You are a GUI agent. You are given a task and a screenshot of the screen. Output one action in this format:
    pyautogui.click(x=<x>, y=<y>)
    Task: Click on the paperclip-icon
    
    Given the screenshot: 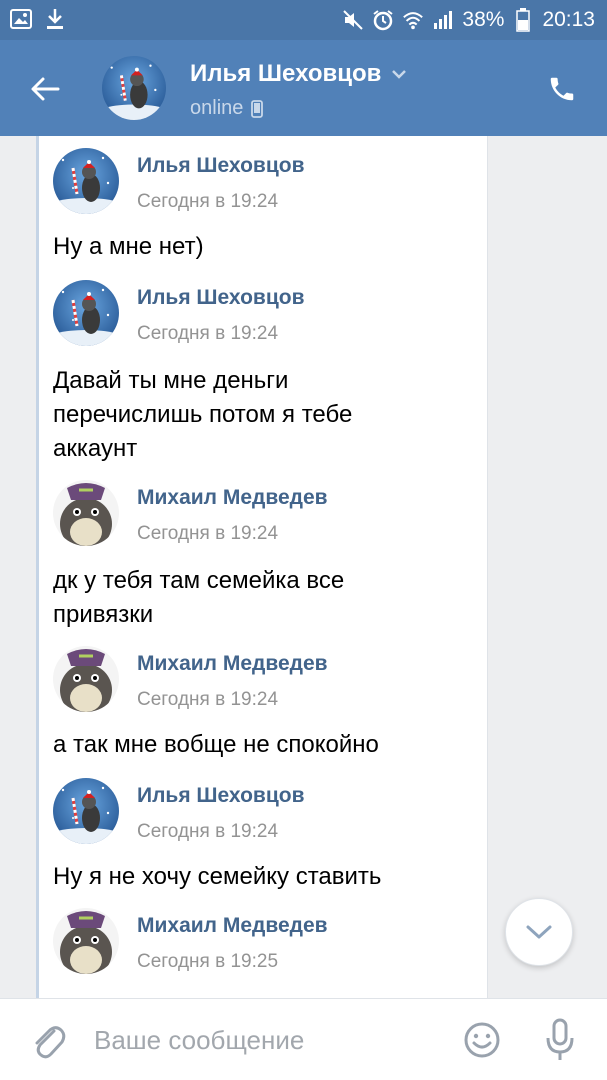 What is the action you would take?
    pyautogui.click(x=50, y=1042)
    